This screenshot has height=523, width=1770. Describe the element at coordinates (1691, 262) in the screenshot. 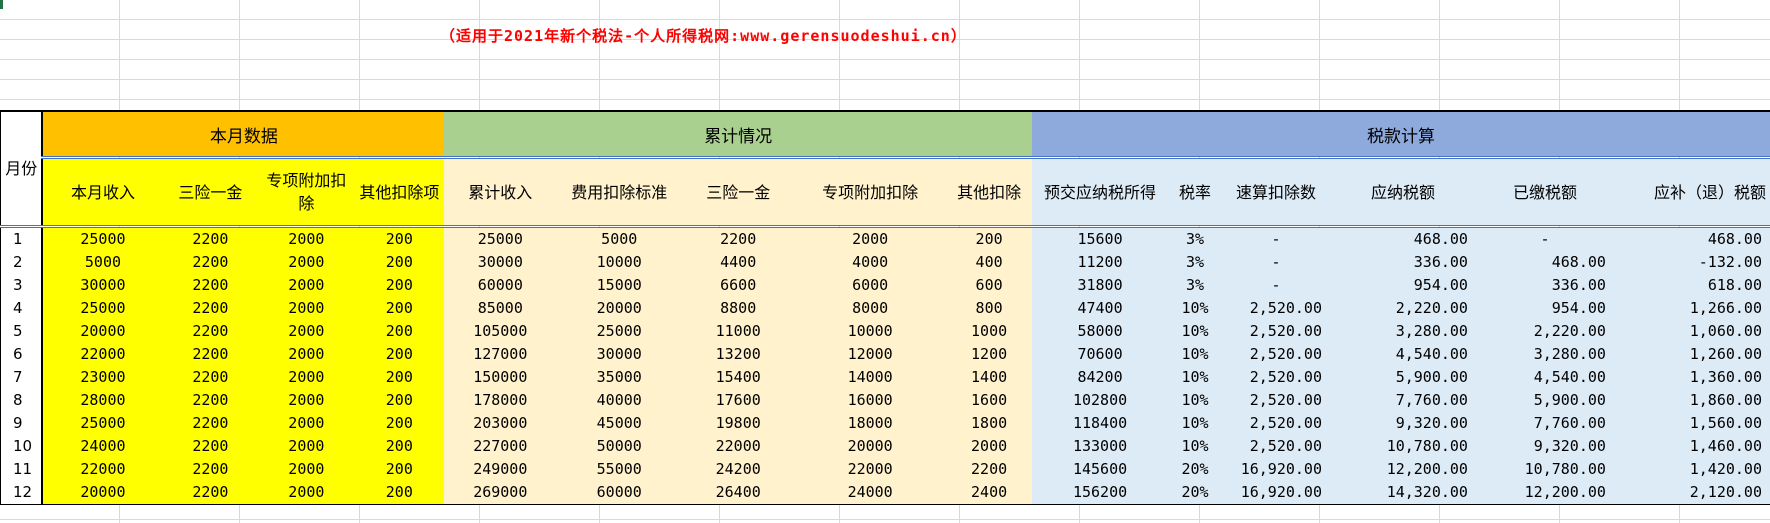

I see `cell-tax-due-refund: -132.00` at that location.